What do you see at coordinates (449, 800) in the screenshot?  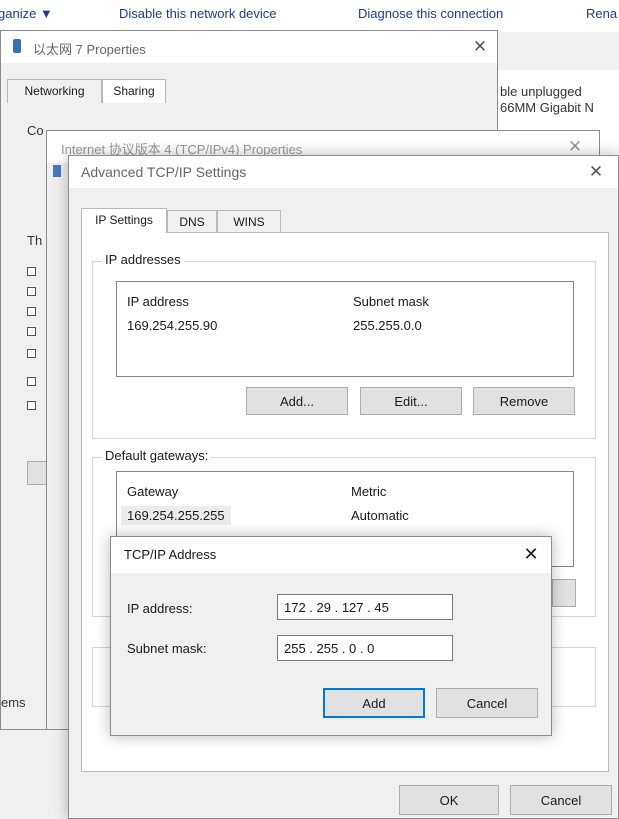 I see `ok-button: OK` at bounding box center [449, 800].